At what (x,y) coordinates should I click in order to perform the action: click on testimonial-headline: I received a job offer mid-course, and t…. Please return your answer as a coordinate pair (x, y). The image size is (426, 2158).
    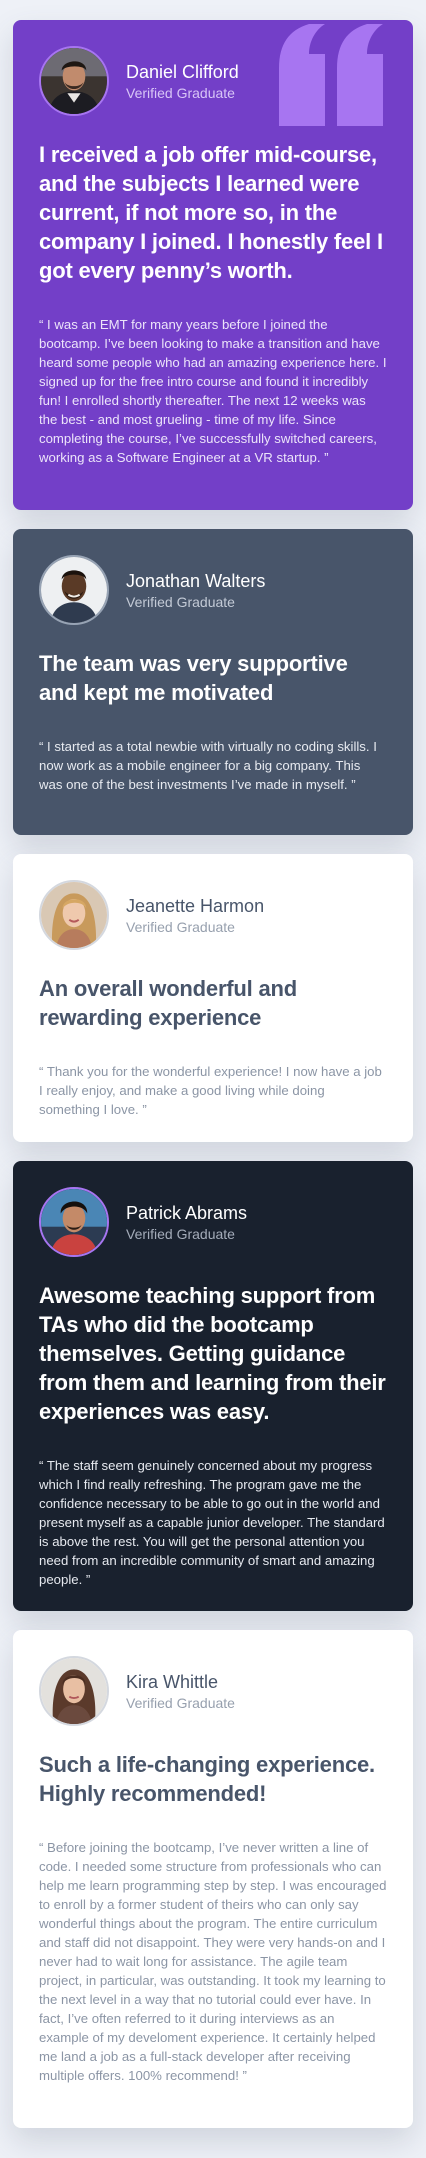
    Looking at the image, I should click on (211, 212).